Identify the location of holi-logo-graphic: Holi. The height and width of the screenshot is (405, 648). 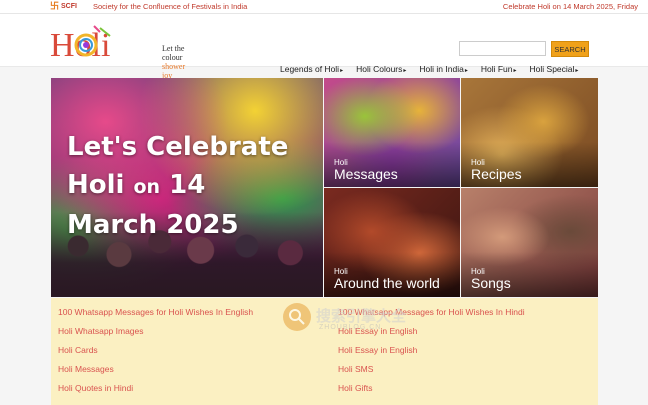
(80, 44).